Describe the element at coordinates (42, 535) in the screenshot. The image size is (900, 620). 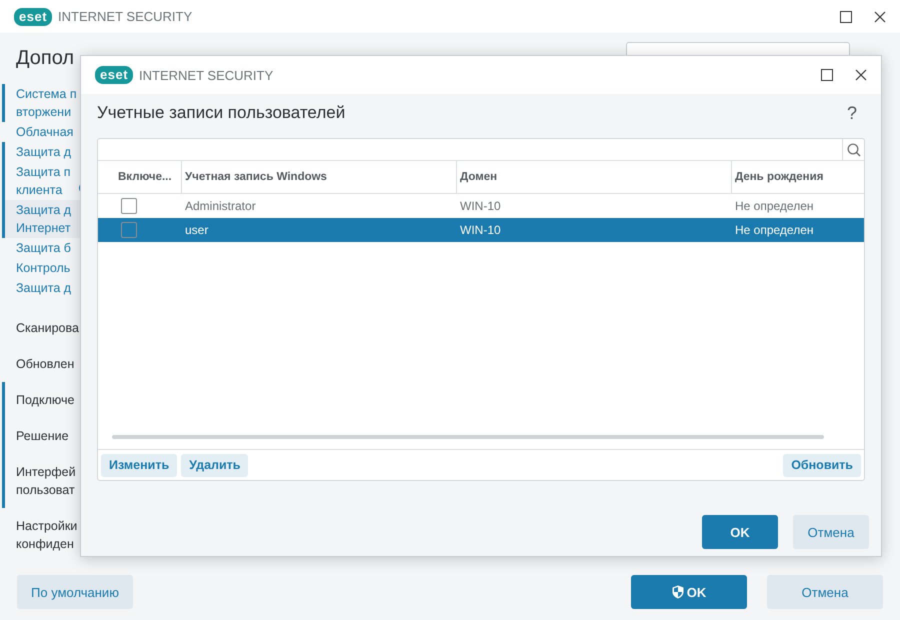
I see `sidebar-item: Настройки конфиден` at that location.